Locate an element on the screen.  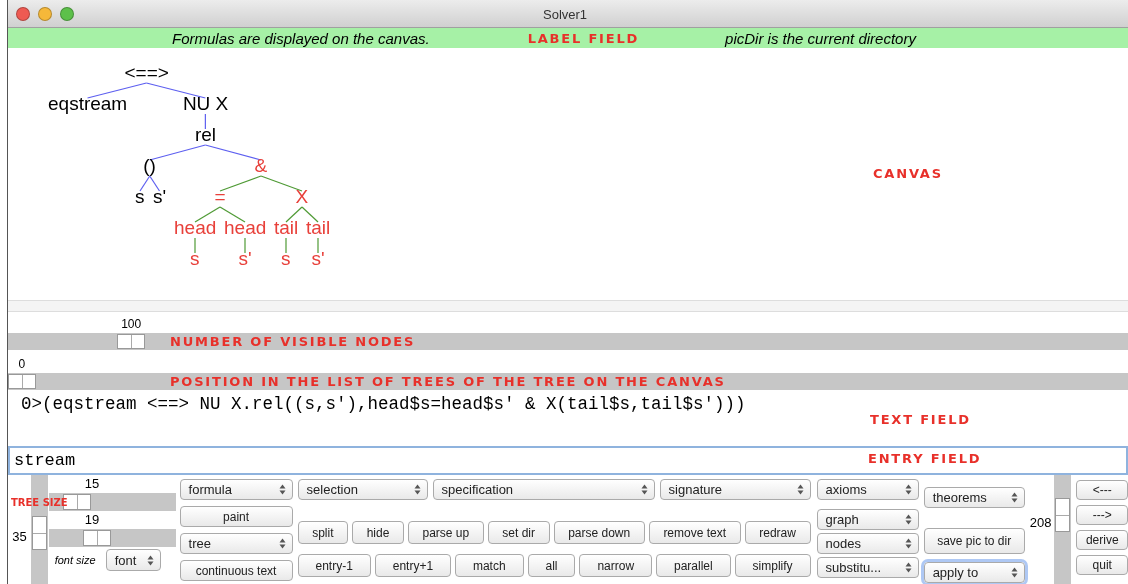
tree-node: & is located at coordinates (261, 166).